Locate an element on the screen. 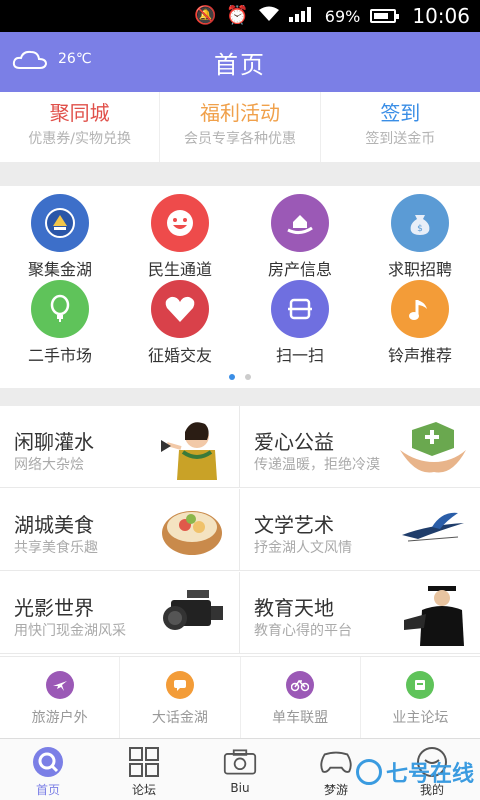 The image size is (480, 800). music-note-icon is located at coordinates (420, 309).